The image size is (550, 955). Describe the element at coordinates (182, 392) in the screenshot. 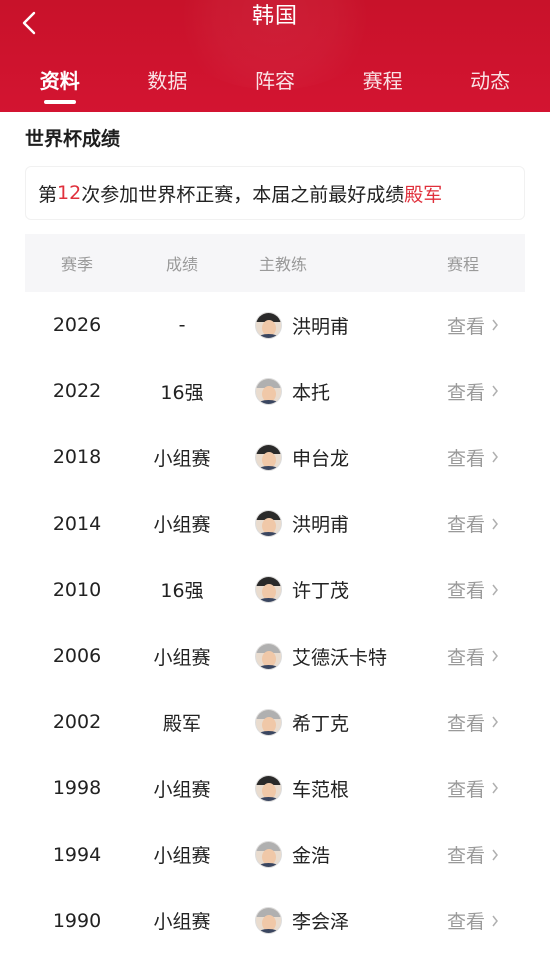

I see `result-cell: 16强` at that location.